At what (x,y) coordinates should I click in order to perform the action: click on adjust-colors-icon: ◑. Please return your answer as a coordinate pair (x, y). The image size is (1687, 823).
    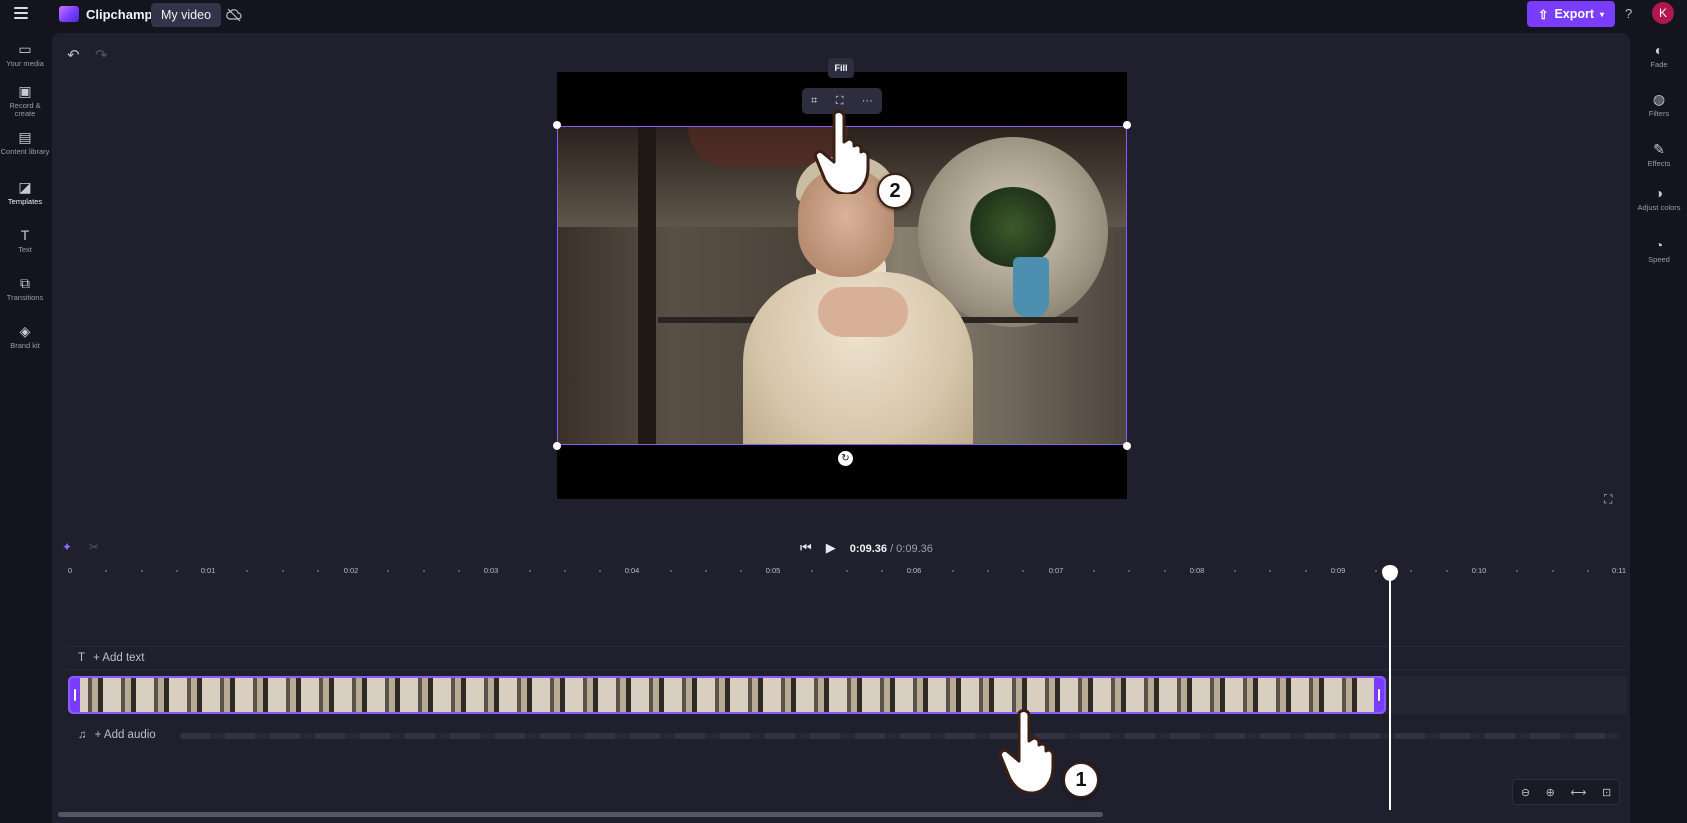
    Looking at the image, I should click on (1659, 193).